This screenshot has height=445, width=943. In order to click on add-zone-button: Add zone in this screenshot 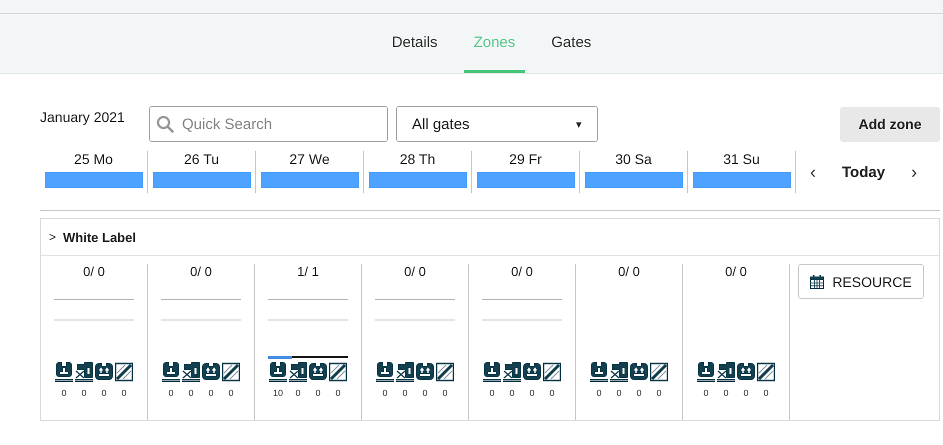, I will do `click(890, 124)`.